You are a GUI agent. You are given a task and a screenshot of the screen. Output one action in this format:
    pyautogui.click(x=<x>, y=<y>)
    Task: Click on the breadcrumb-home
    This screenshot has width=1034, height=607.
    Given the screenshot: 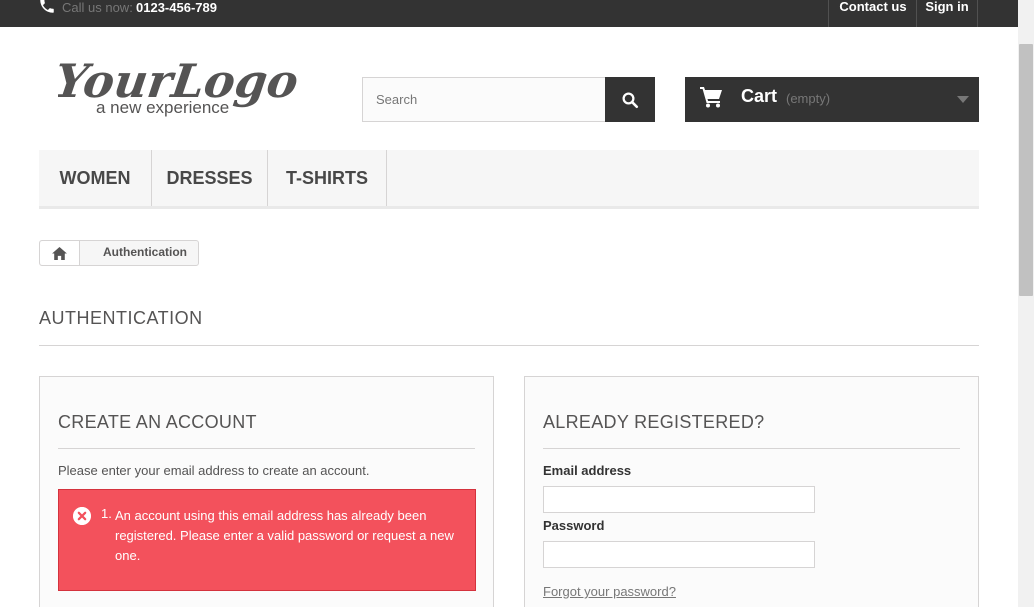 What is the action you would take?
    pyautogui.click(x=60, y=253)
    